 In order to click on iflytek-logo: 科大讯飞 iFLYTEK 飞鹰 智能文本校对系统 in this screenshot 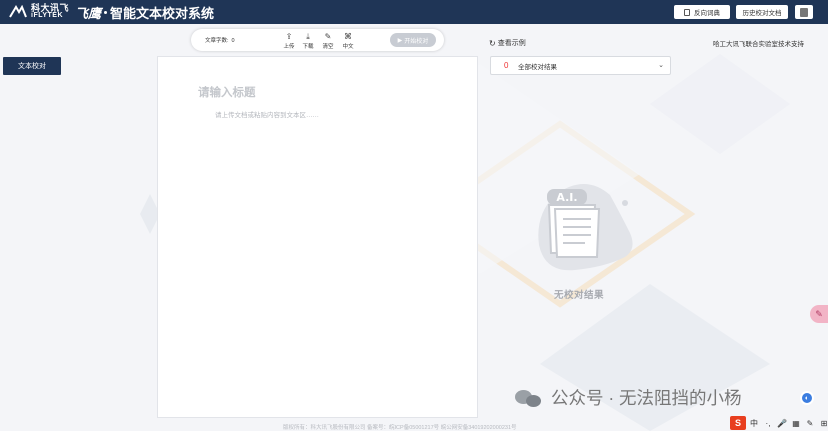, I will do `click(111, 12)`.